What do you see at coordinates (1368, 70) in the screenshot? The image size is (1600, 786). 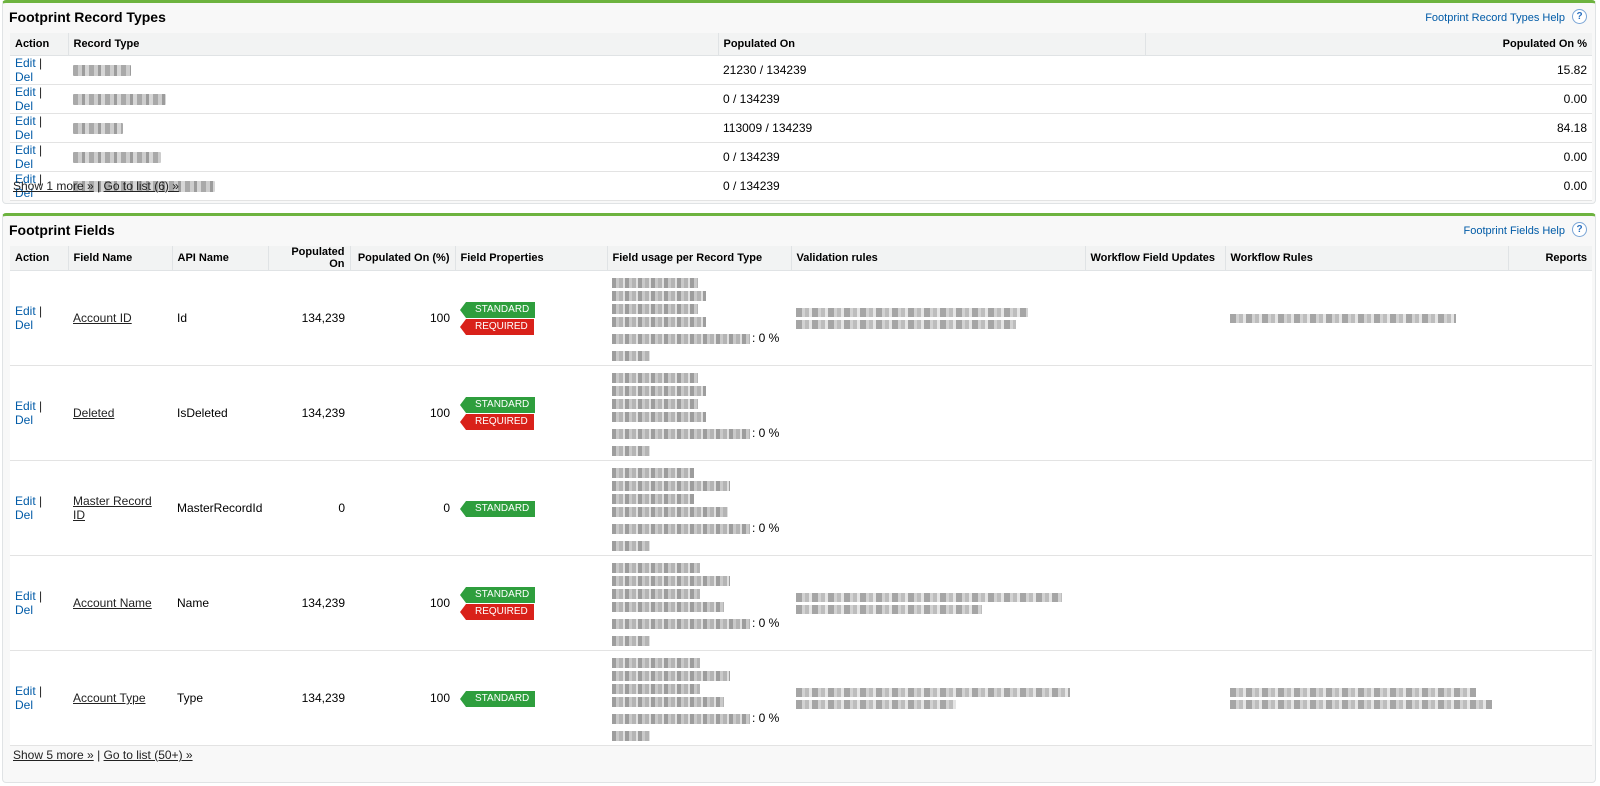 I see `populated-pct-cell: 15.82` at bounding box center [1368, 70].